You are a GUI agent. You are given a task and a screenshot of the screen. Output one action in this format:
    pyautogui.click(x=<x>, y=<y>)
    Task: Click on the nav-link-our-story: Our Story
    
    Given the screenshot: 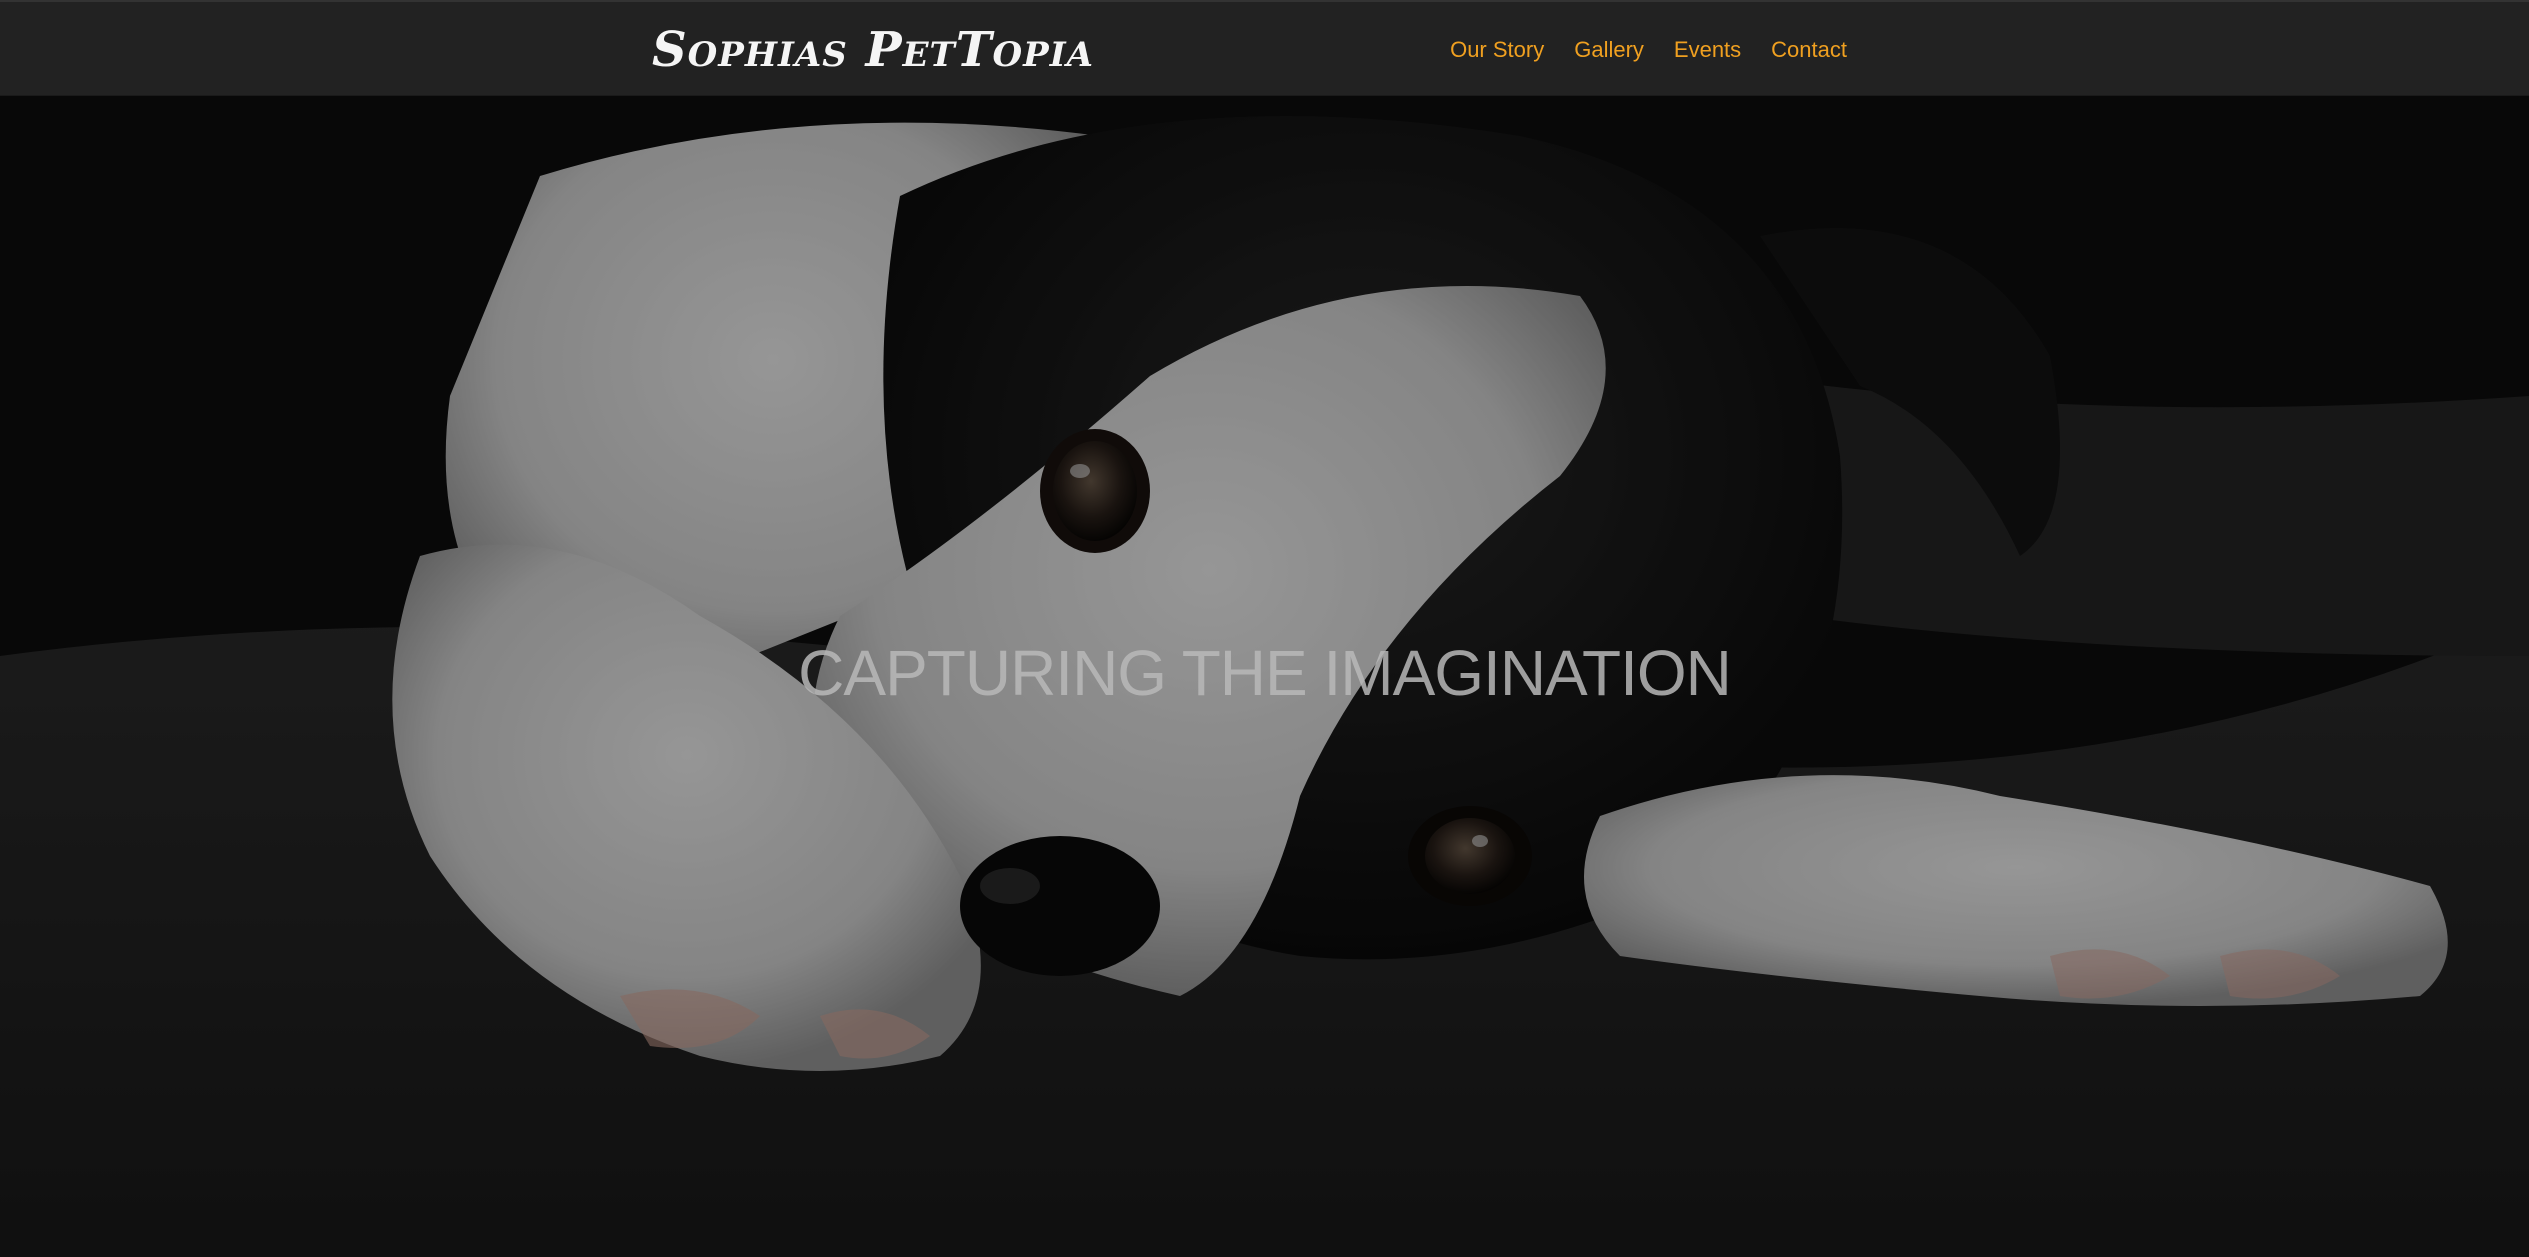 What is the action you would take?
    pyautogui.click(x=1497, y=50)
    